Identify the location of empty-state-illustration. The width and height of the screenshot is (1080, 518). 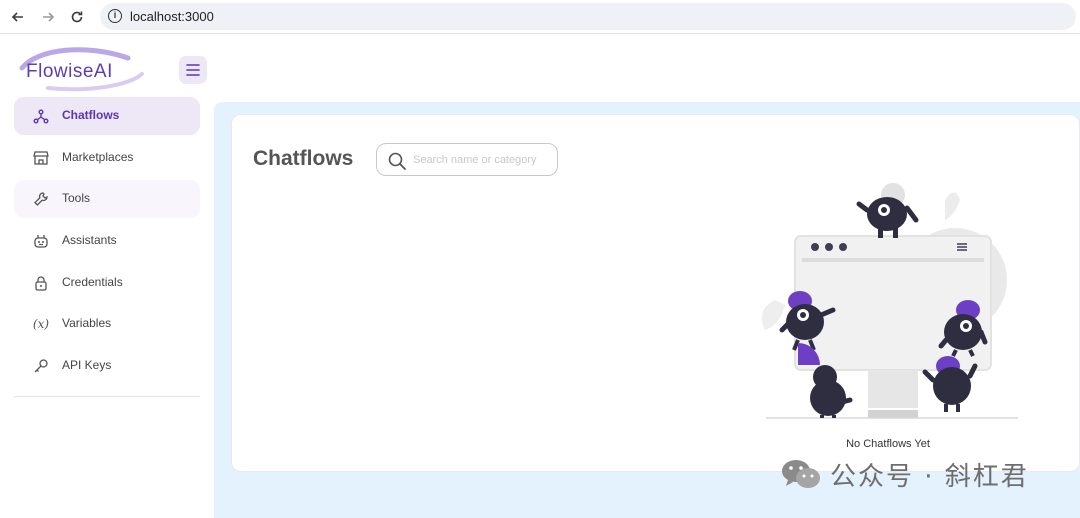
(889, 301).